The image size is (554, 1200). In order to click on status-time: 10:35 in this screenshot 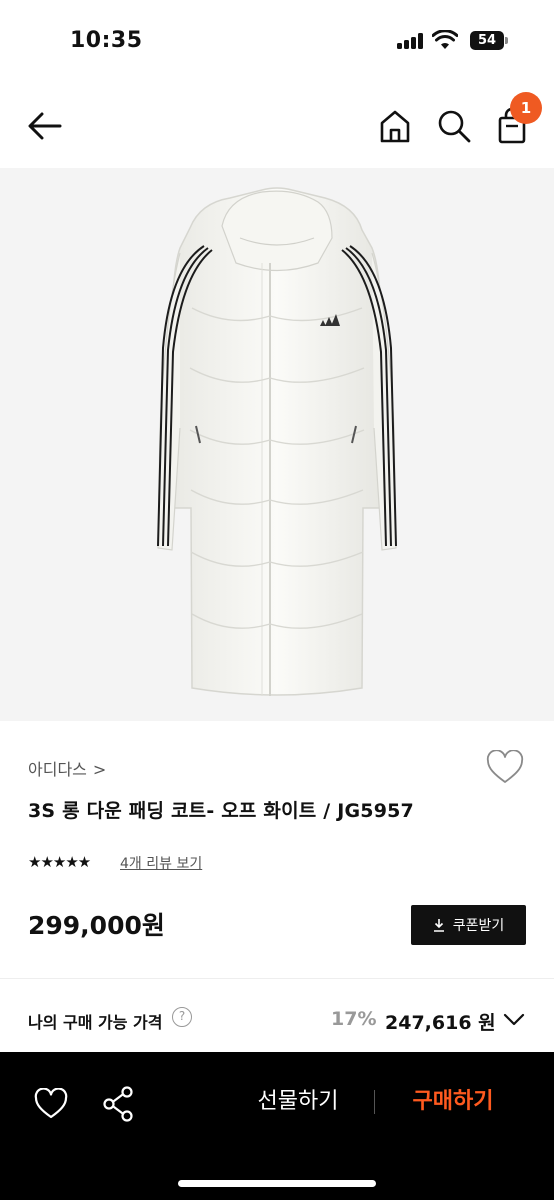, I will do `click(106, 40)`.